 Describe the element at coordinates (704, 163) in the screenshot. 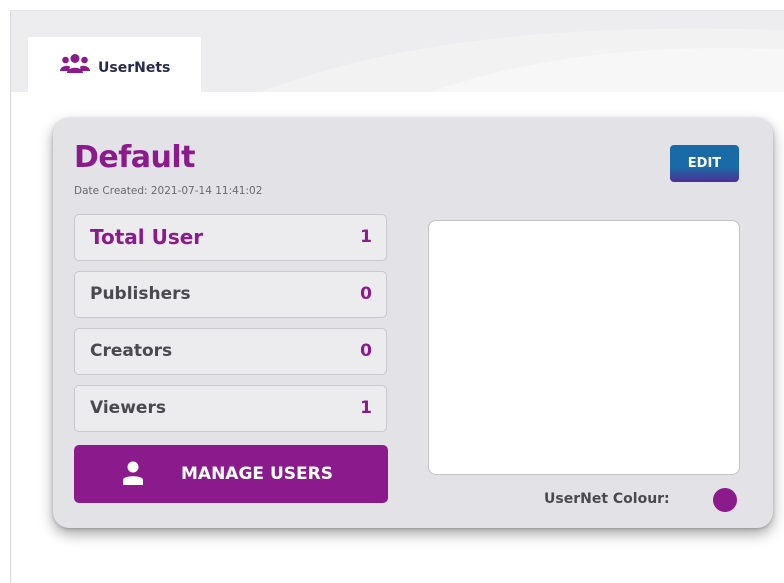

I see `edit-button: EDIT` at that location.